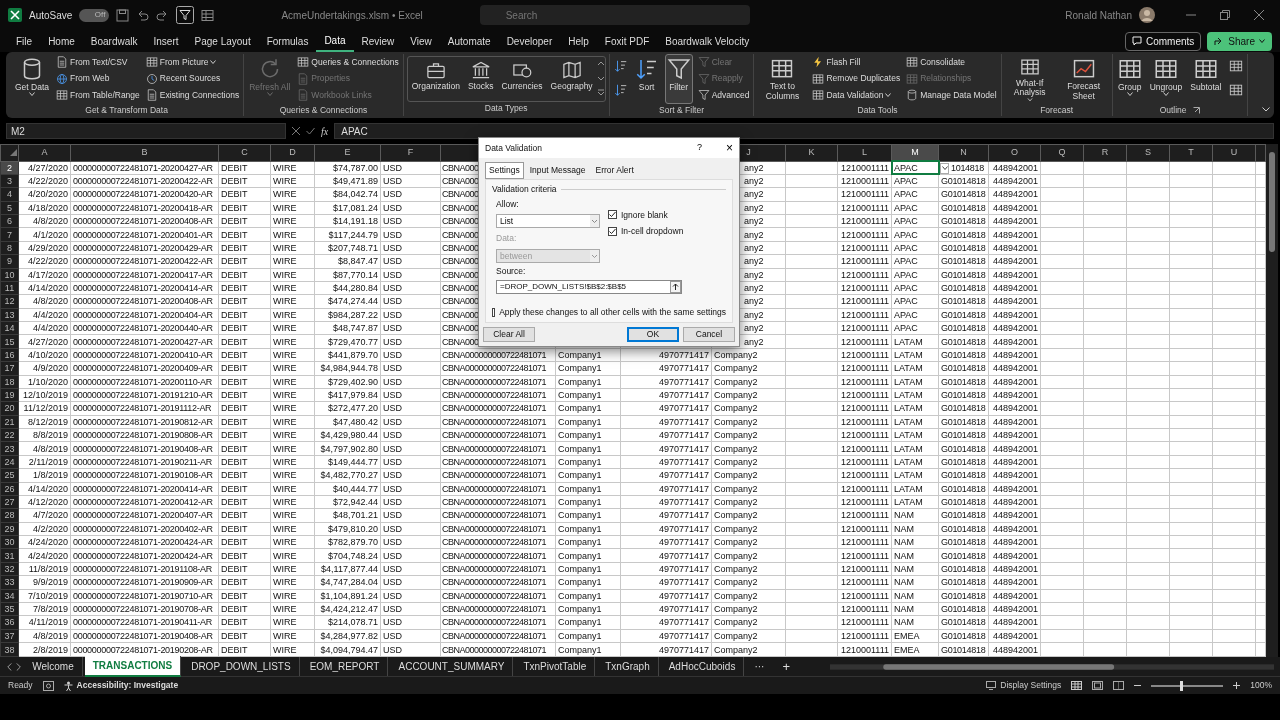 The width and height of the screenshot is (1280, 720). Describe the element at coordinates (782, 79) in the screenshot. I see `ribbon-button: Text to Columns` at that location.